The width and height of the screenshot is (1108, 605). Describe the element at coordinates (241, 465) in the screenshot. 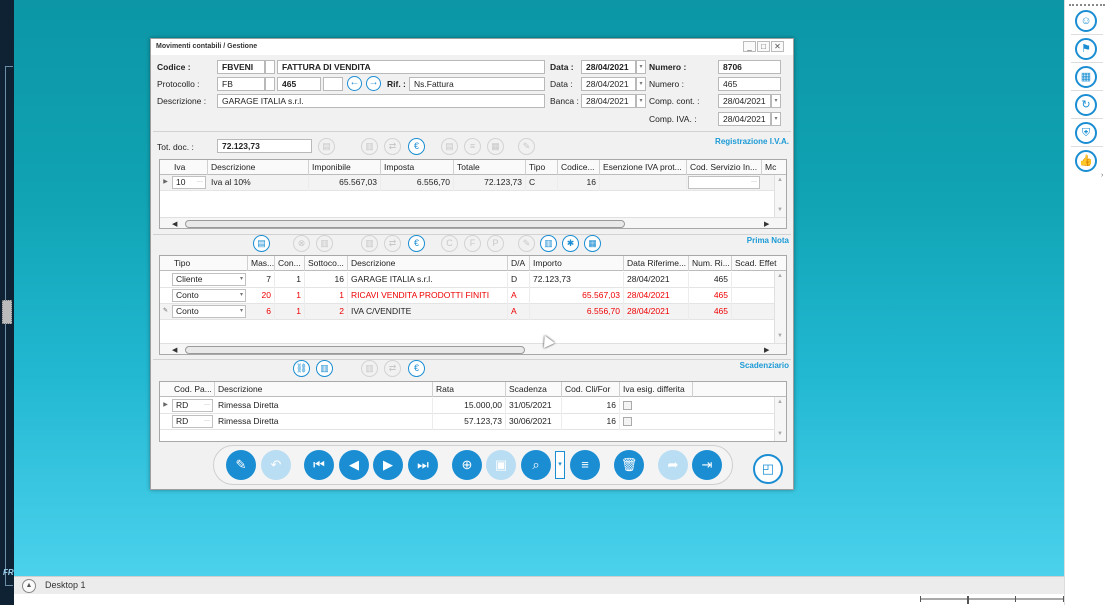

I see `edit-note-button: ✎` at that location.